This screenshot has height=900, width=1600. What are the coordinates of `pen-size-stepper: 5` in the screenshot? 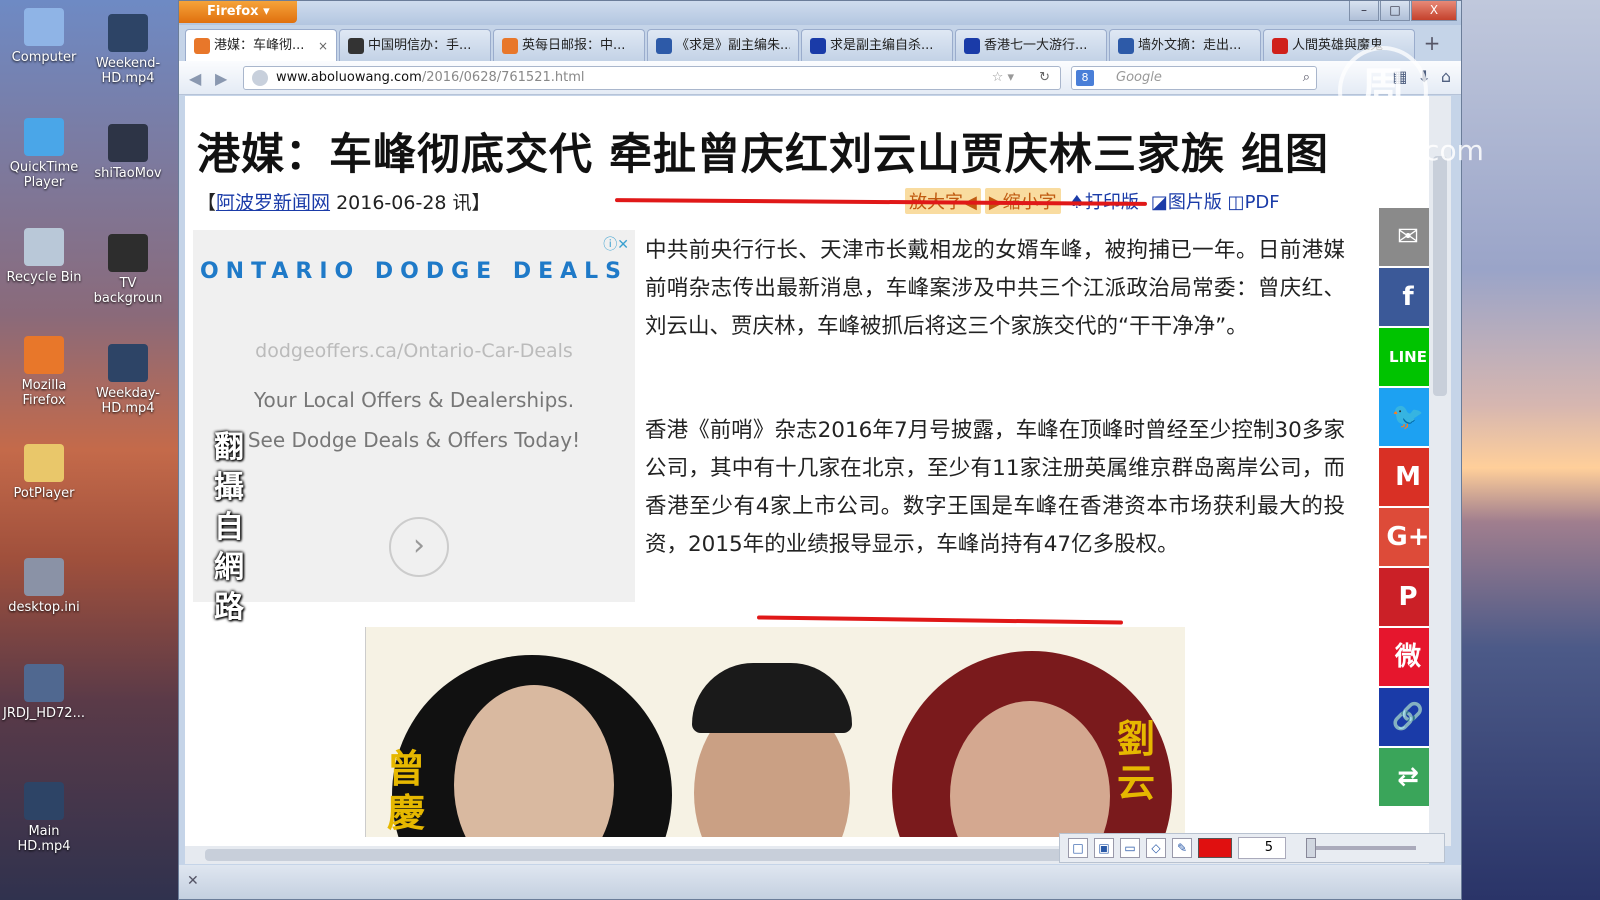 It's located at (1262, 848).